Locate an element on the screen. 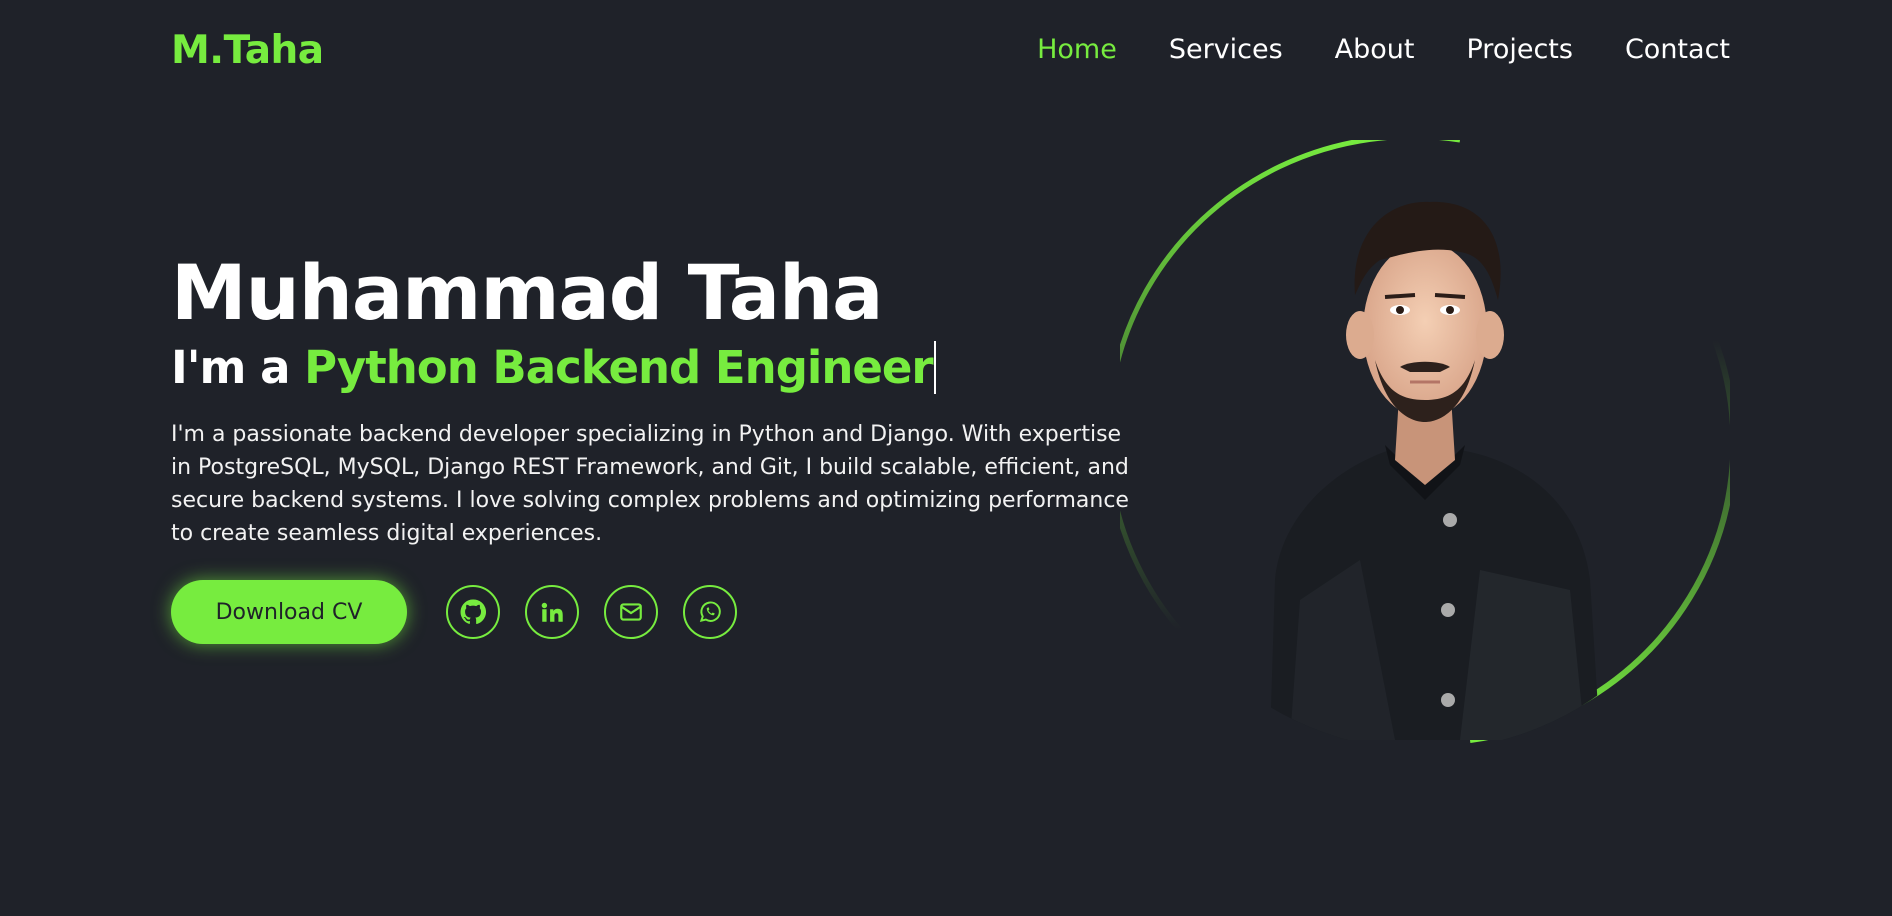  email-link is located at coordinates (631, 612).